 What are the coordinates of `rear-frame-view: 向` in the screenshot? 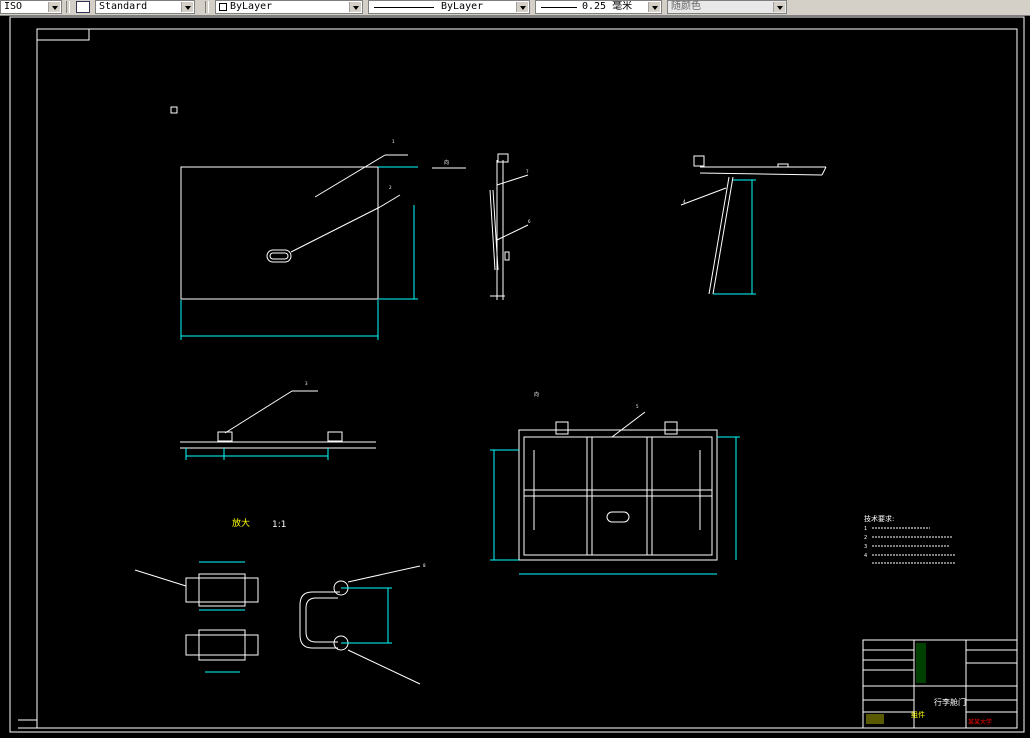 It's located at (615, 483).